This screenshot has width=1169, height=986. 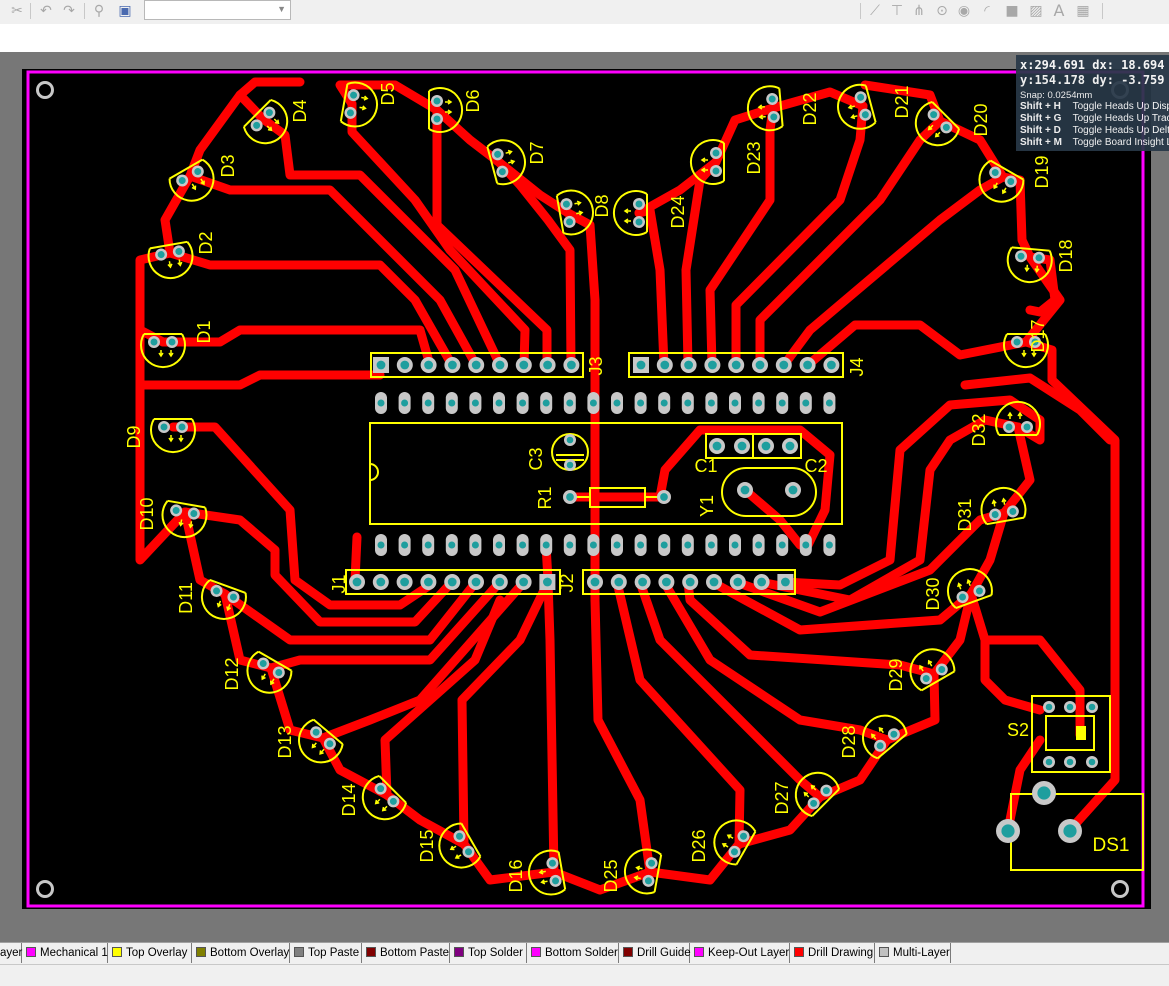 What do you see at coordinates (655, 953) in the screenshot?
I see `layer-tab-drill-guide: Drill Guide` at bounding box center [655, 953].